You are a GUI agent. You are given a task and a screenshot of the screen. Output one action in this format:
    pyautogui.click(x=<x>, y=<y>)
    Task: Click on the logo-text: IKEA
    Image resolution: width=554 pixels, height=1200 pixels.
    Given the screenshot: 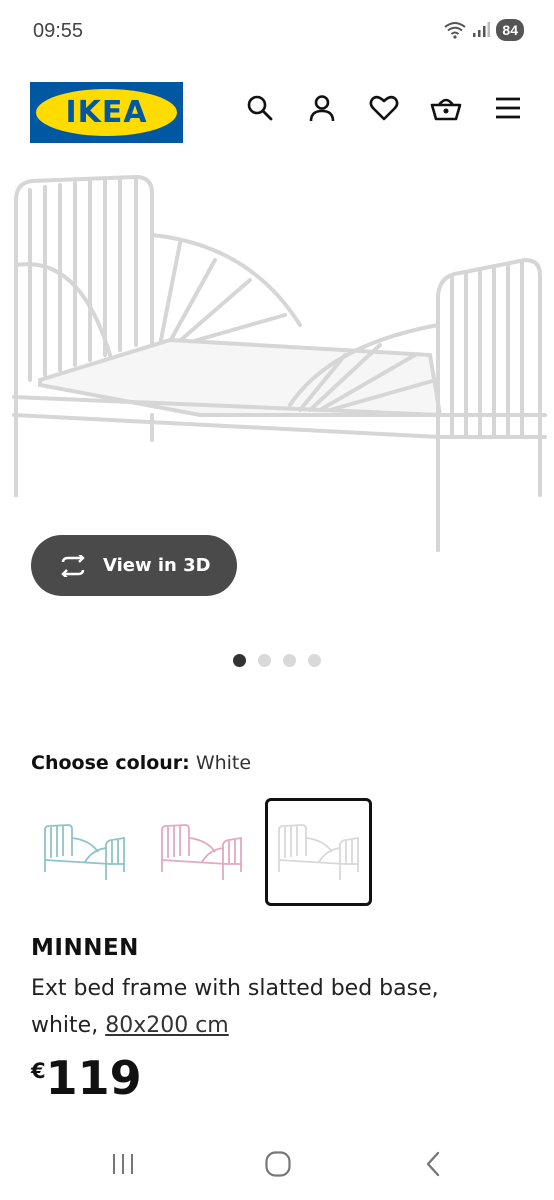 What is the action you would take?
    pyautogui.click(x=106, y=112)
    